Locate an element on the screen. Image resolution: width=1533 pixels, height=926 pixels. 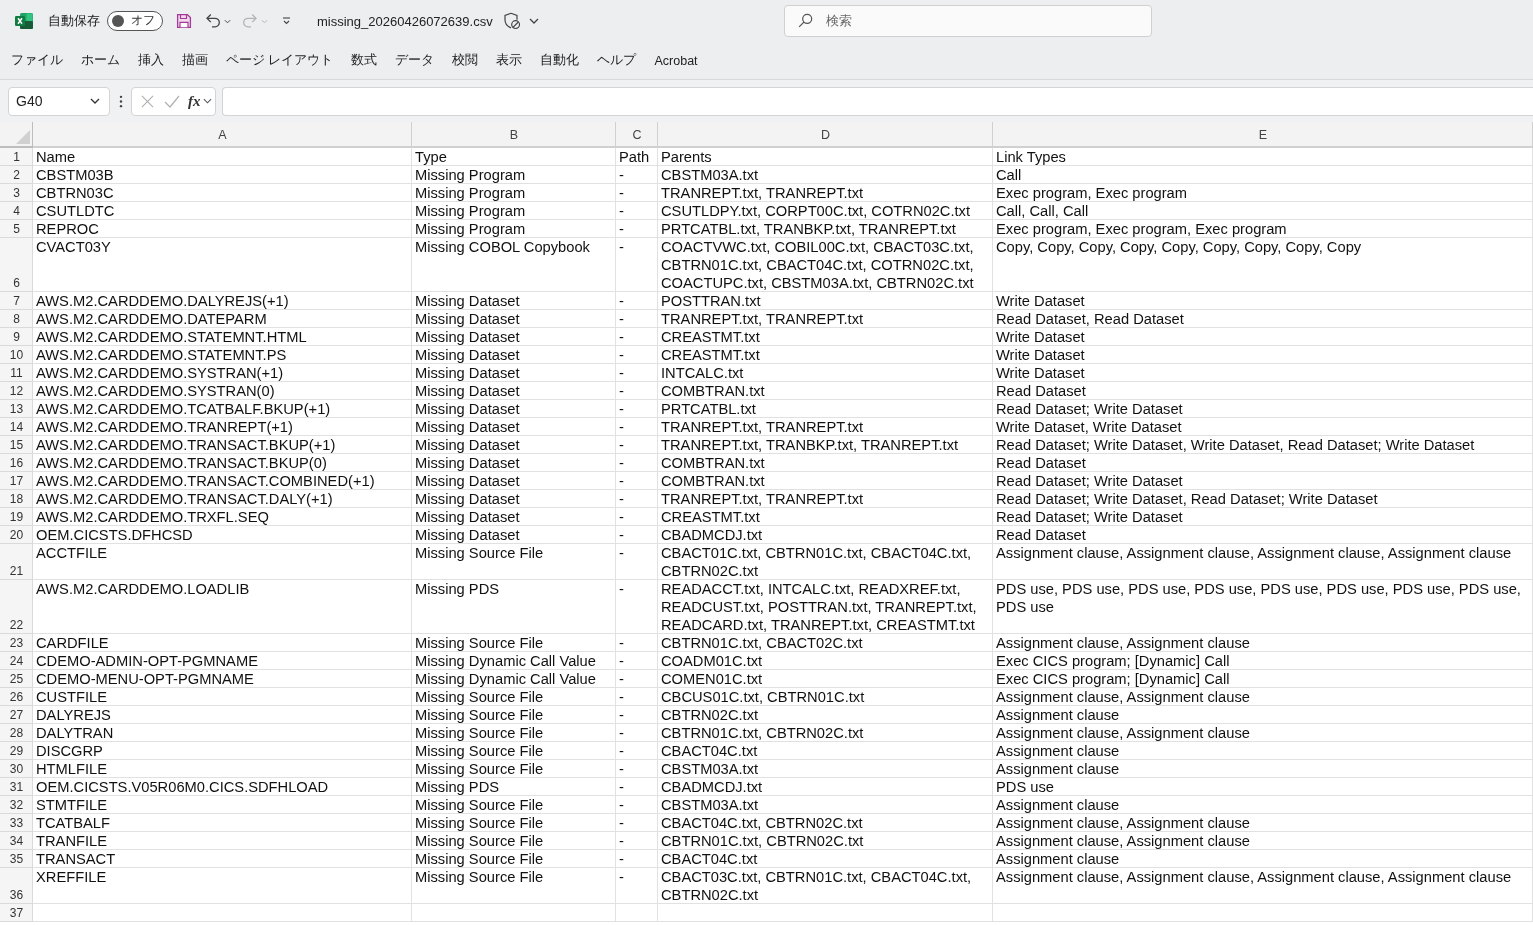
ribbon-tab: 表示 is located at coordinates (509, 61).